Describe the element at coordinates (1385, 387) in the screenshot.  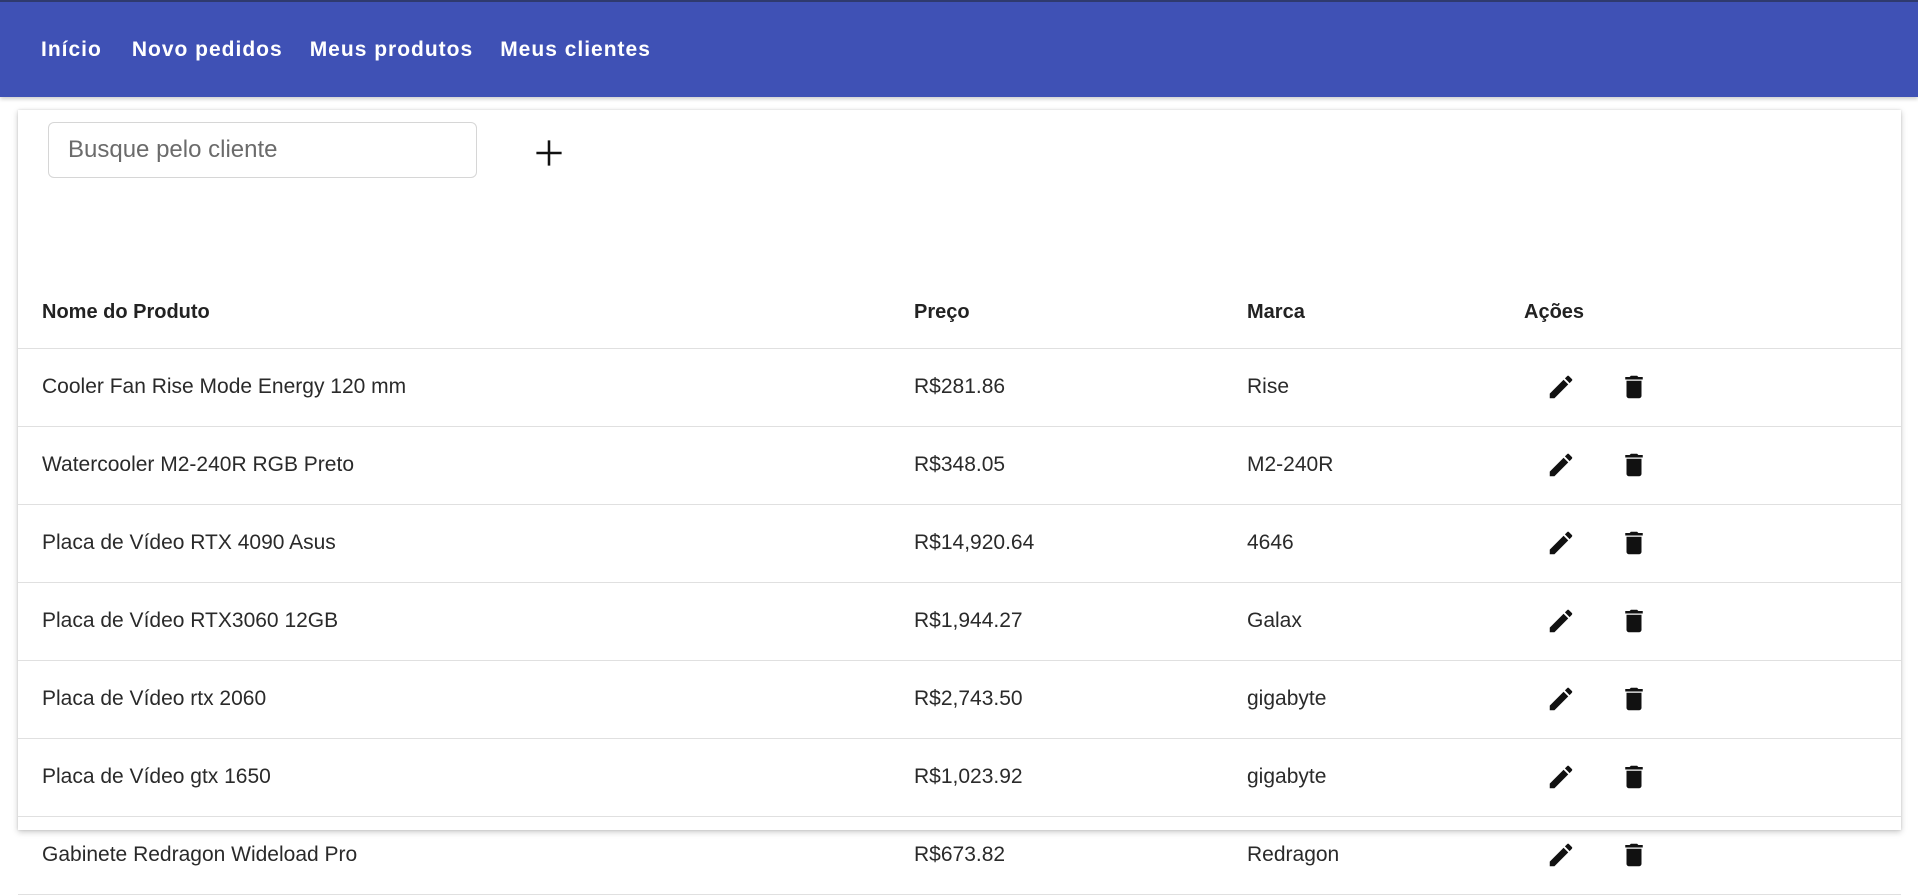
I see `product-brand-cell: Rise` at that location.